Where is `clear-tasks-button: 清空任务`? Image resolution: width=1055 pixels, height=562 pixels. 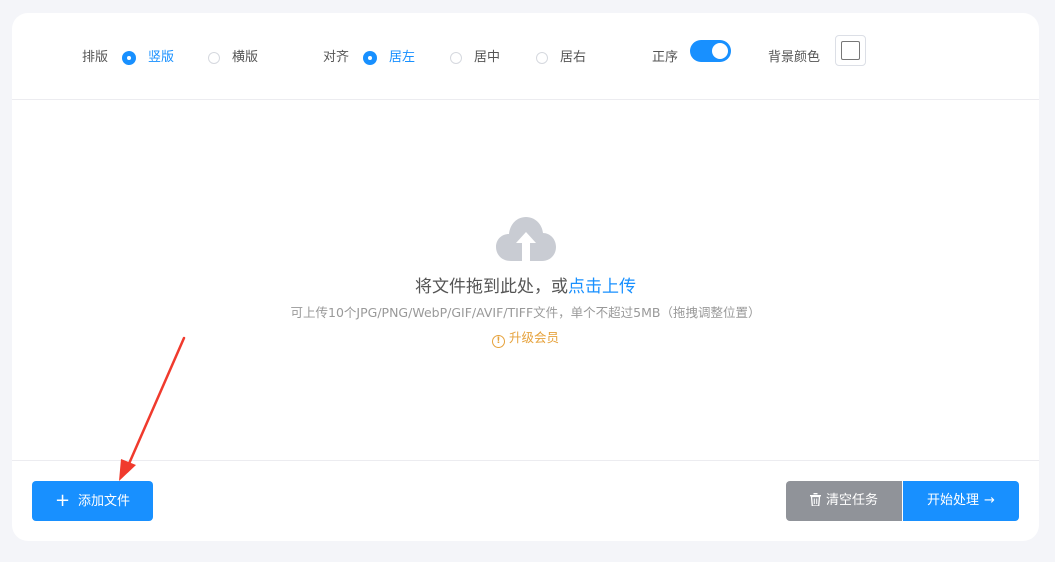
clear-tasks-button: 清空任务 is located at coordinates (844, 501).